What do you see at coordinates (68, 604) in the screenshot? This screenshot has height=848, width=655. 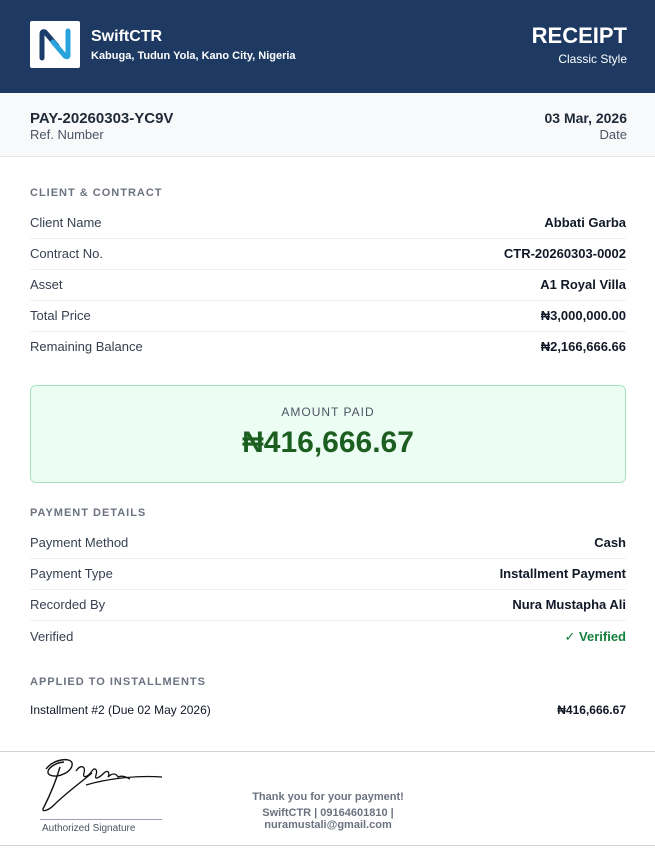 I see `row-label: Recorded By` at bounding box center [68, 604].